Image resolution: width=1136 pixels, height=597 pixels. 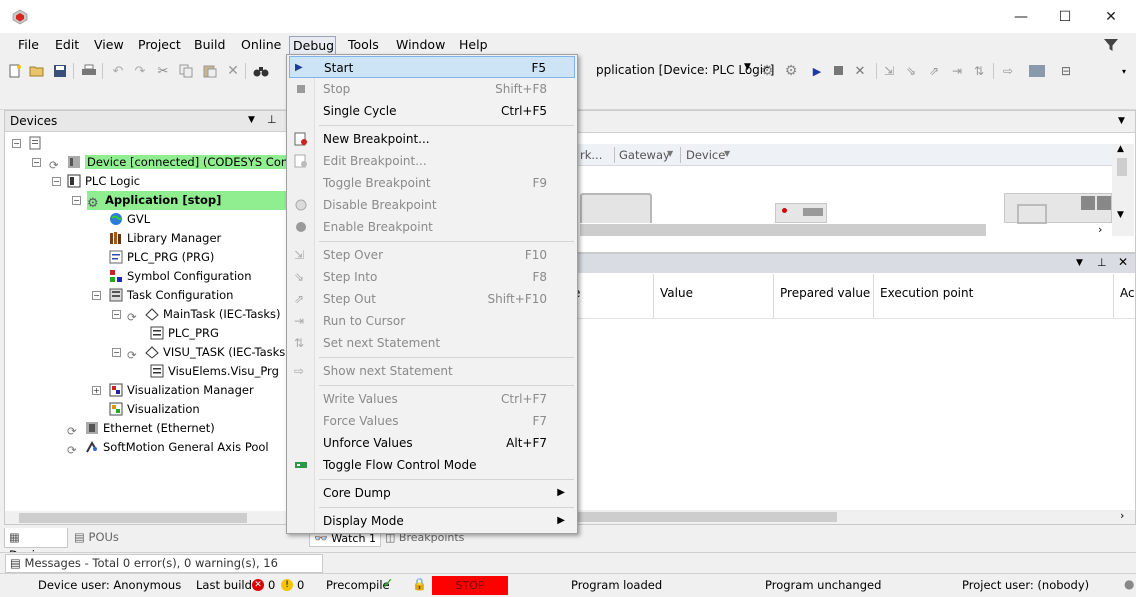 What do you see at coordinates (1065, 16) in the screenshot?
I see `maximize-button: ☐` at bounding box center [1065, 16].